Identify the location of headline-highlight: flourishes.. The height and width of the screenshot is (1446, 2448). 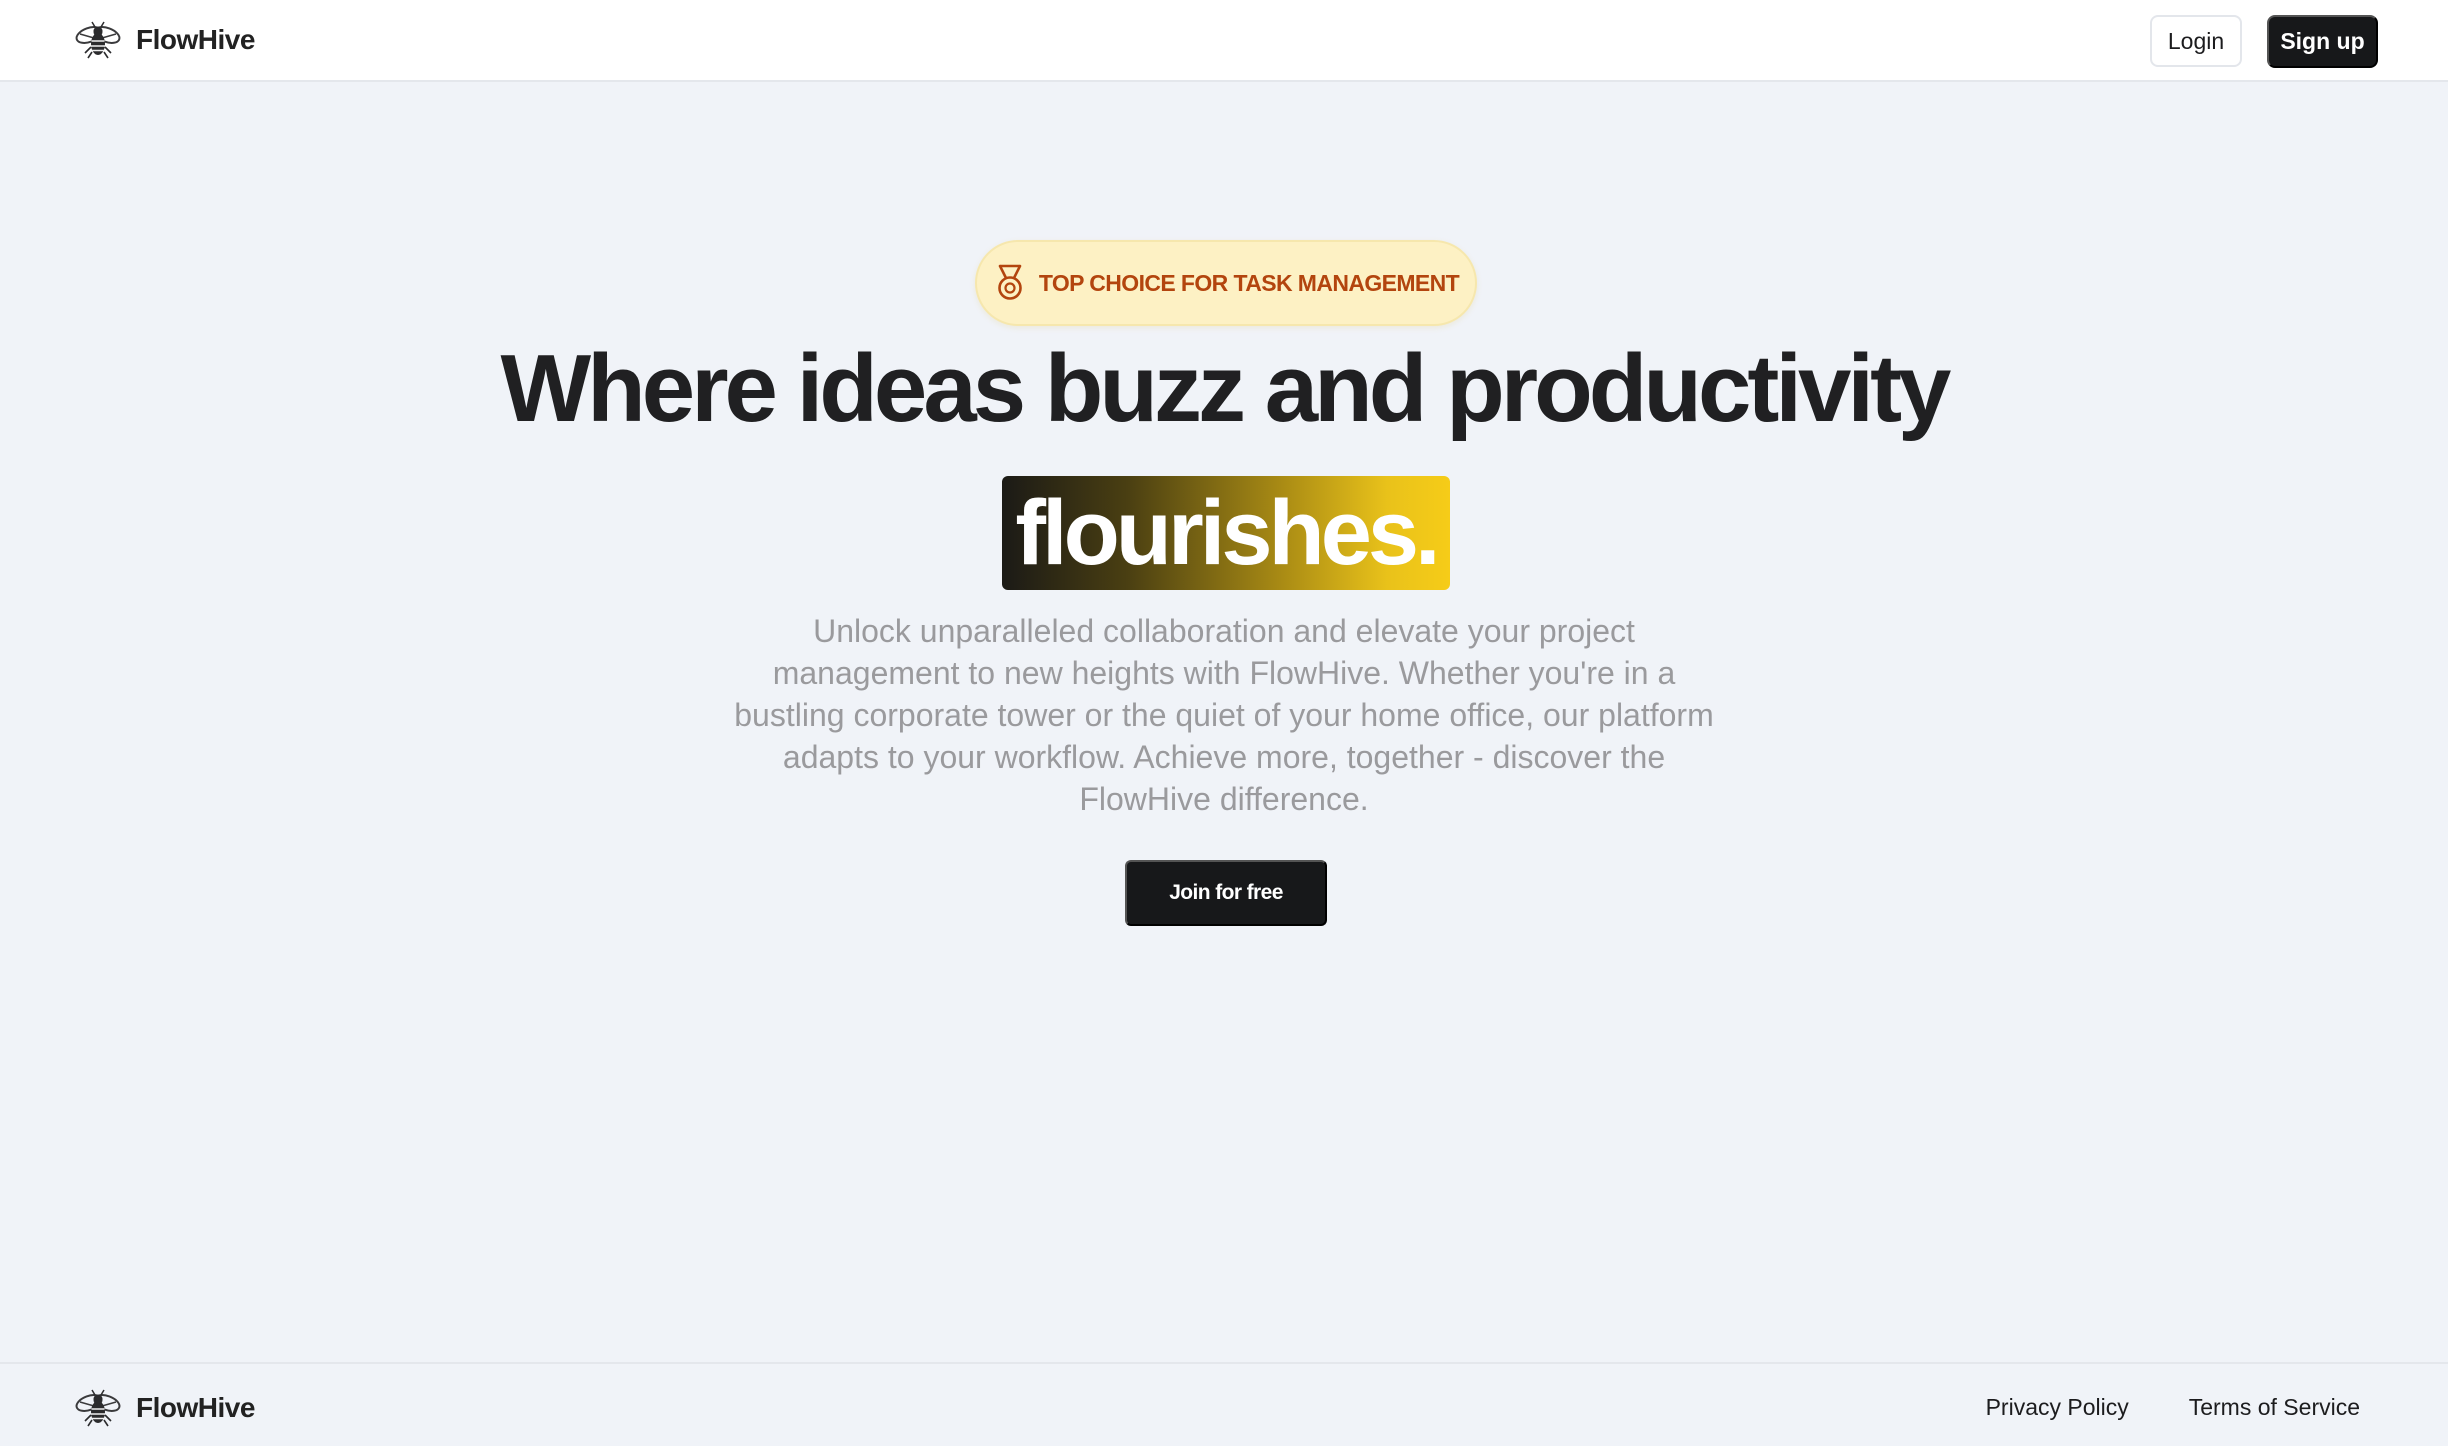
(1226, 533).